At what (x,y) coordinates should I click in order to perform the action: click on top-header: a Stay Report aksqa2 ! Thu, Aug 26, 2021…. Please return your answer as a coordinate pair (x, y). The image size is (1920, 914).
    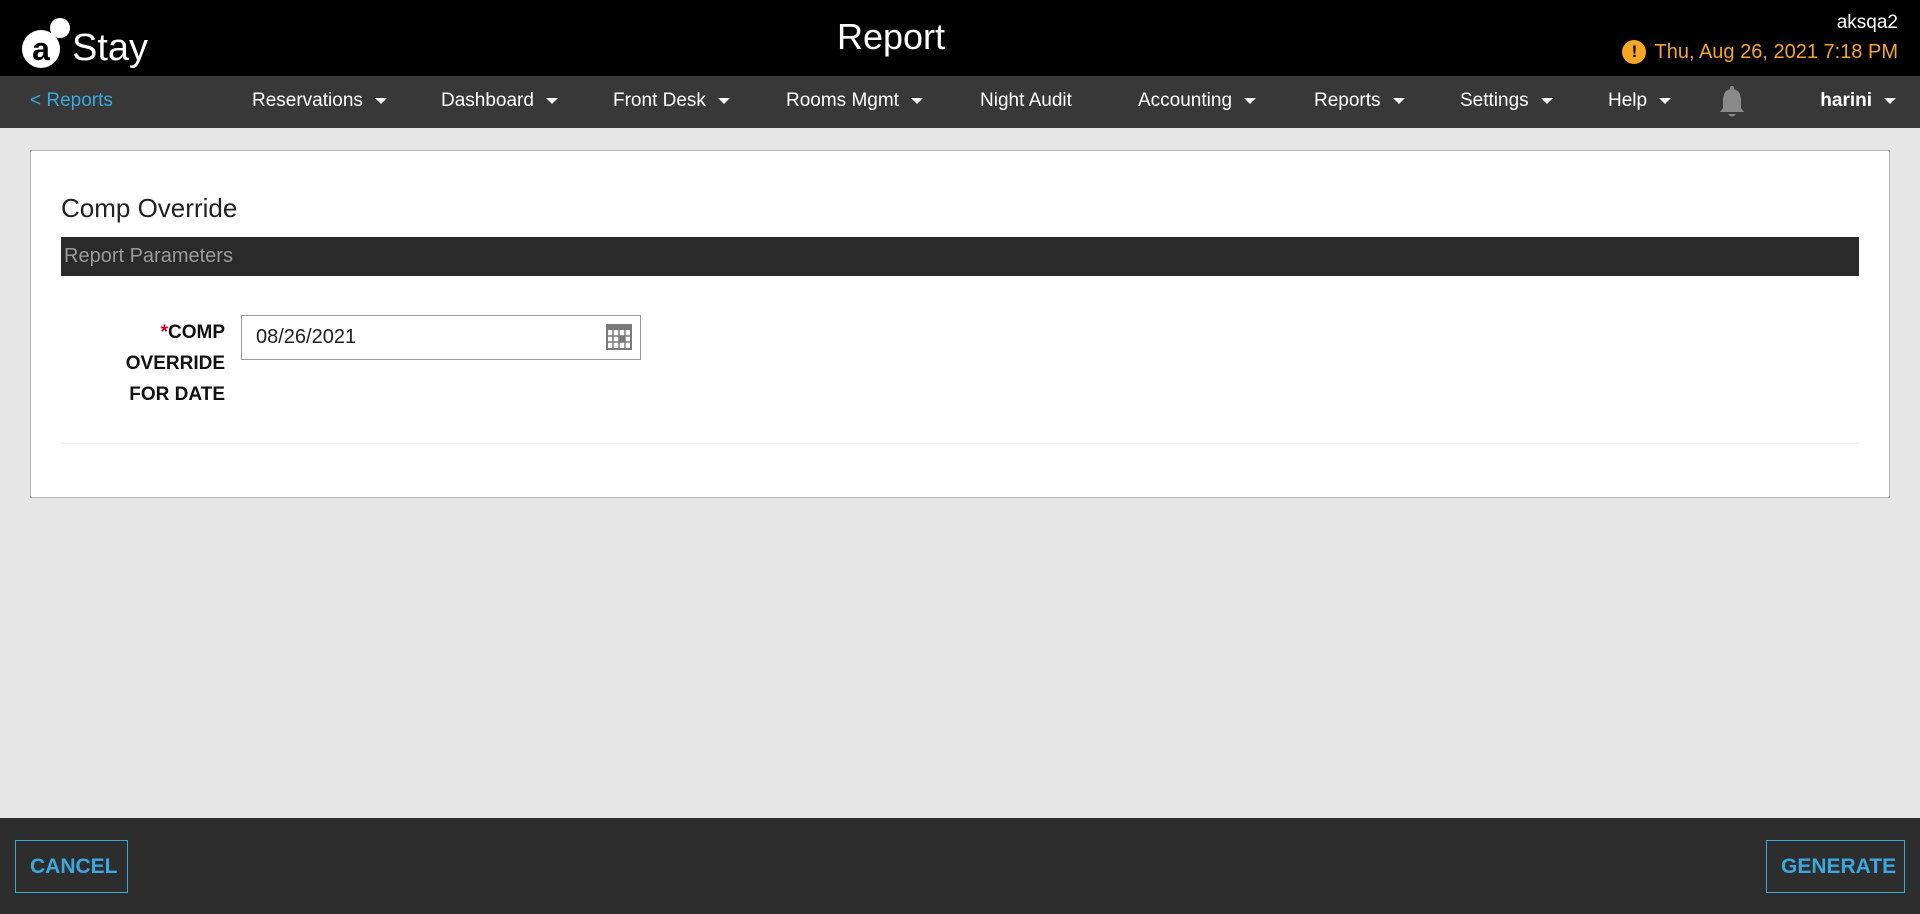
    Looking at the image, I should click on (960, 38).